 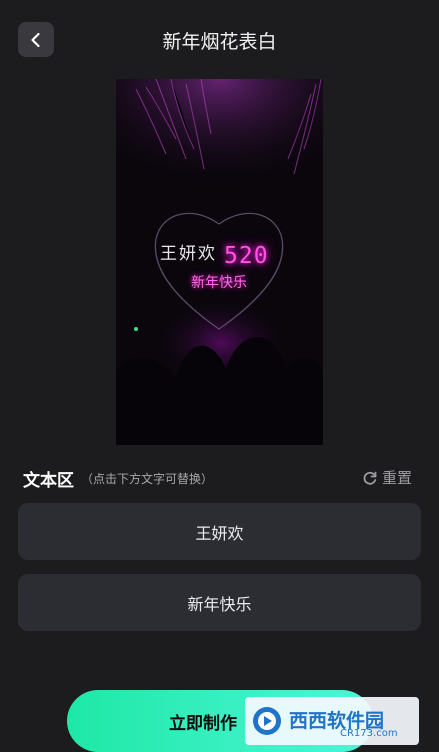 I want to click on reset-label: 重置, so click(x=397, y=478).